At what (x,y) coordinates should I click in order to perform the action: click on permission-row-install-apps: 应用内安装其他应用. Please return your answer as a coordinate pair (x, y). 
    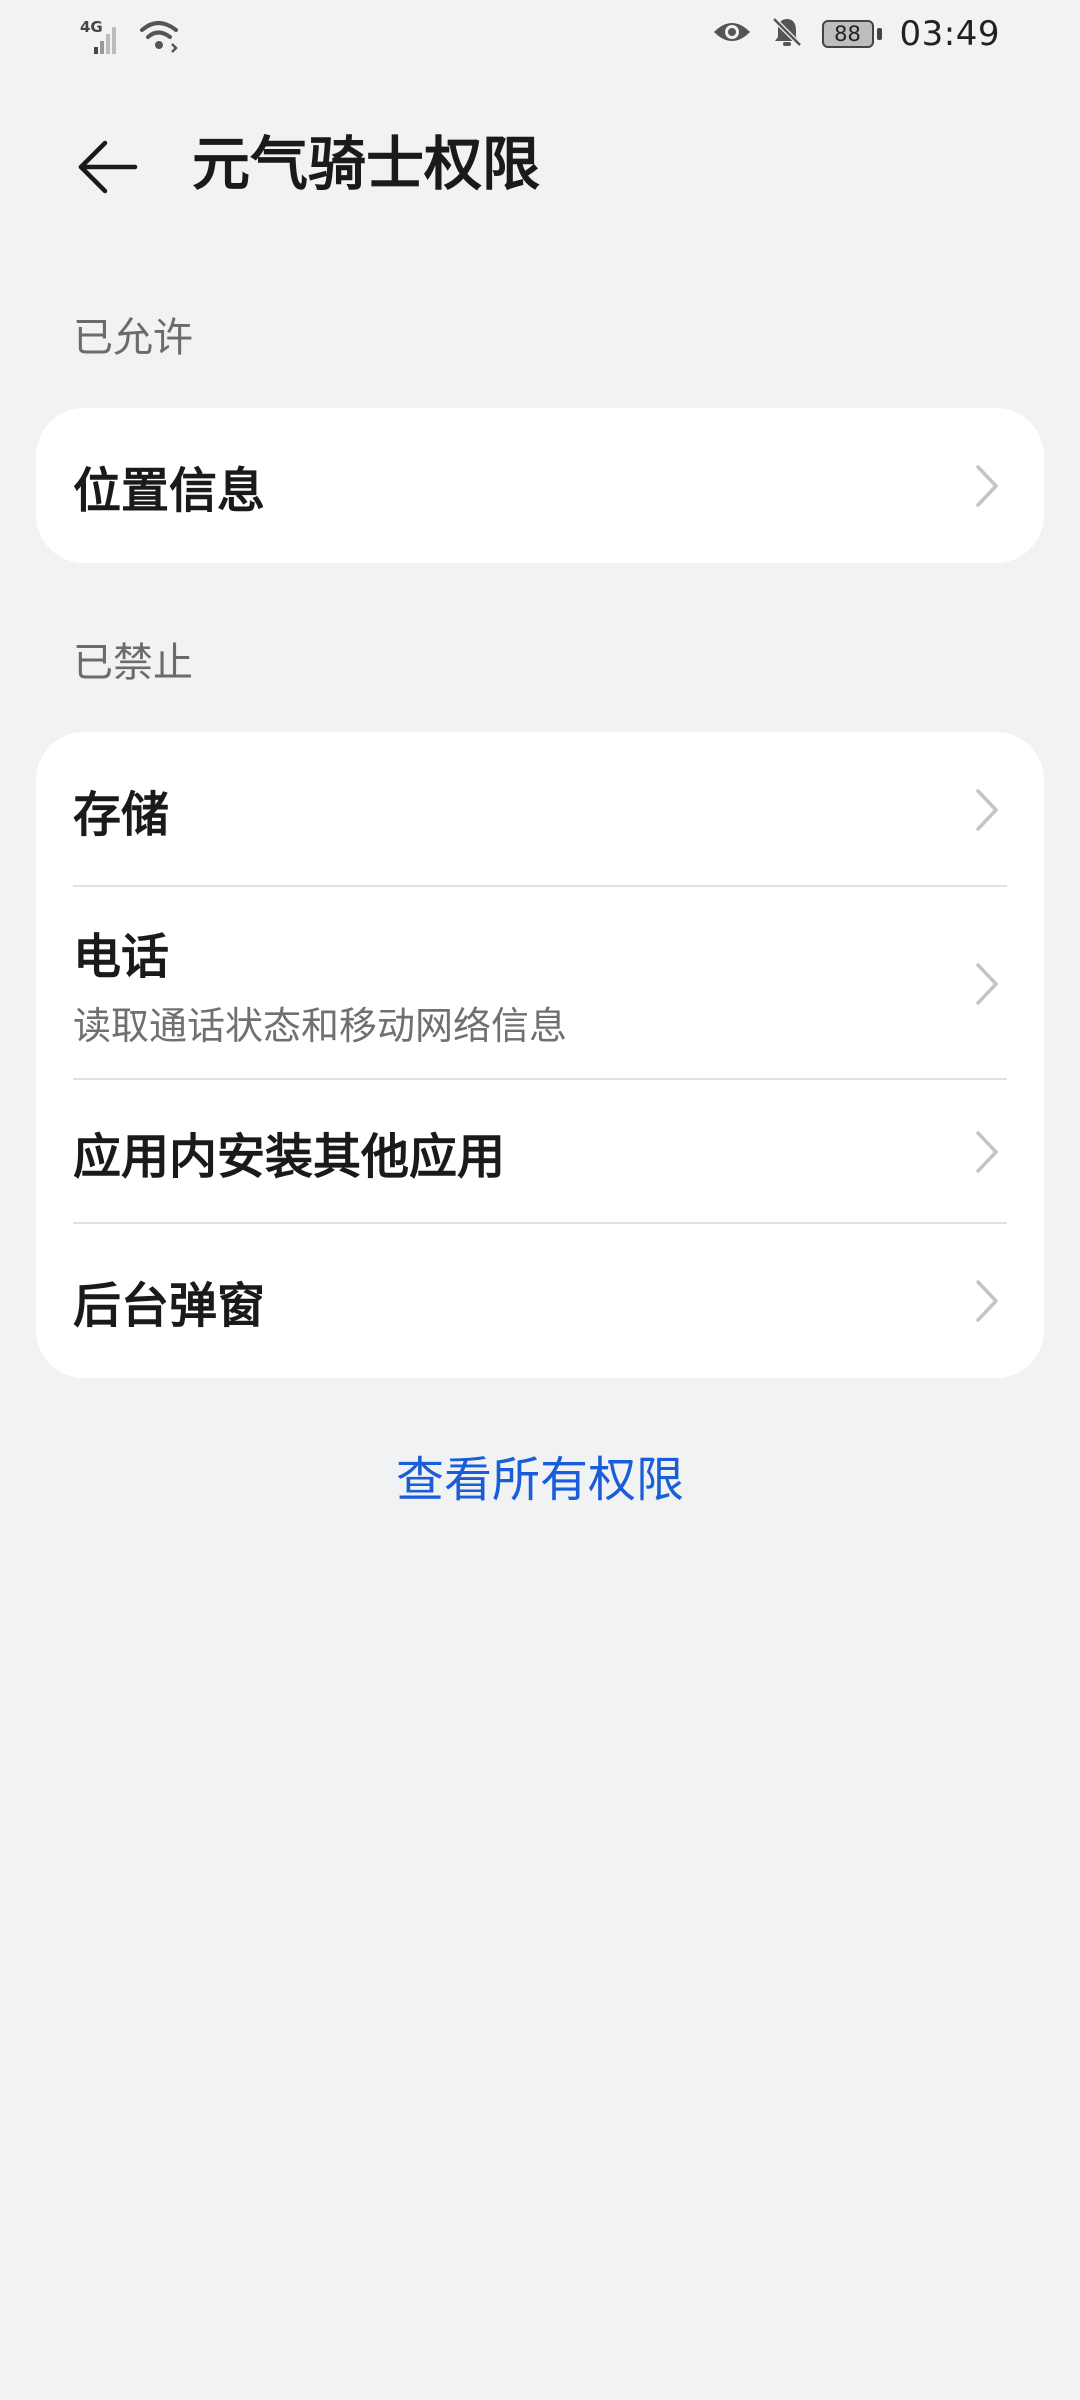
    Looking at the image, I should click on (540, 1152).